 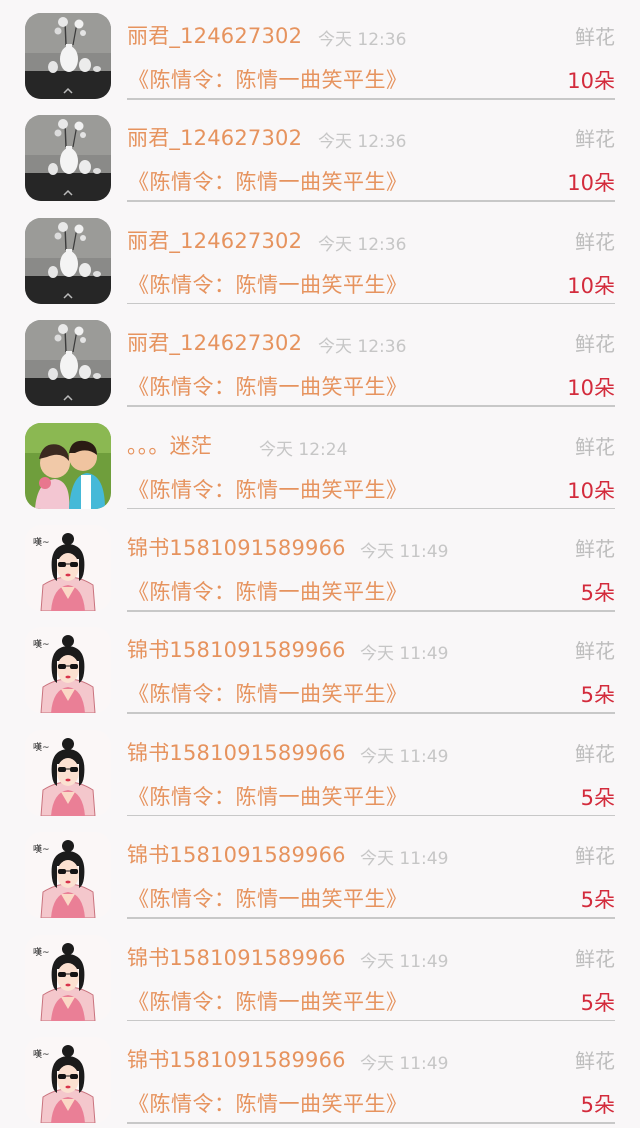 What do you see at coordinates (169, 445) in the screenshot?
I see `user-name: 。。。迷茫` at bounding box center [169, 445].